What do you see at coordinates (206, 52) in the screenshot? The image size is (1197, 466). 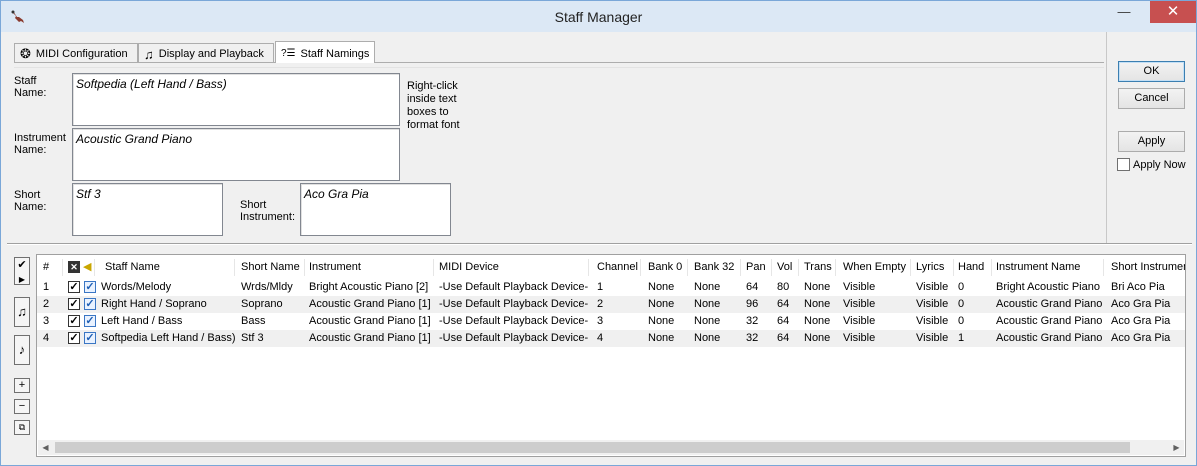 I see `tab-display-and-playback: ♫ Display and Playback` at bounding box center [206, 52].